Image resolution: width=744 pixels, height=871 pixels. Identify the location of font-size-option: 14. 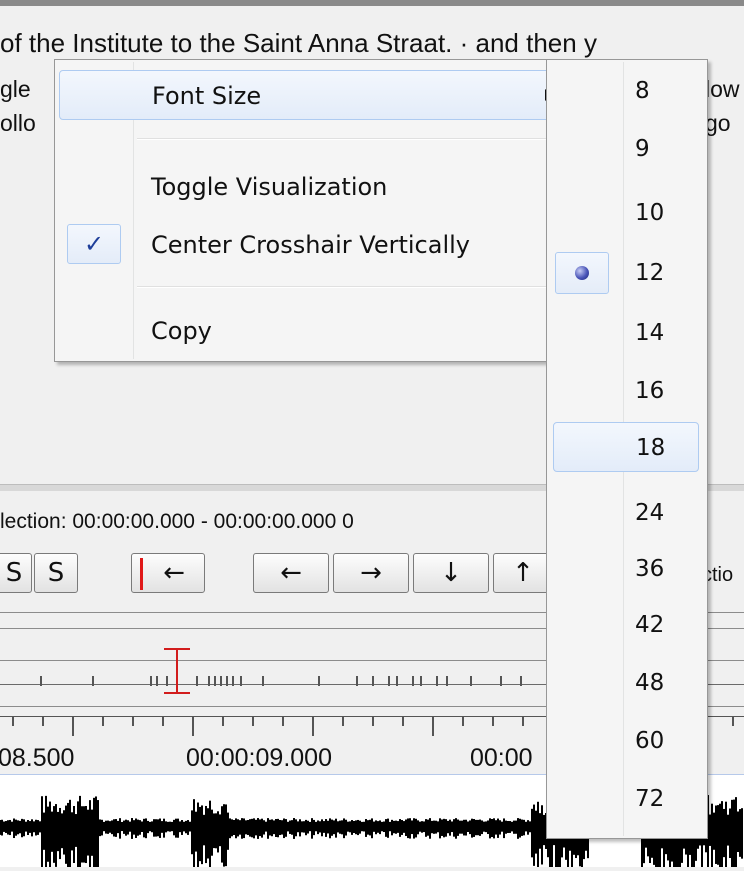
(625, 333).